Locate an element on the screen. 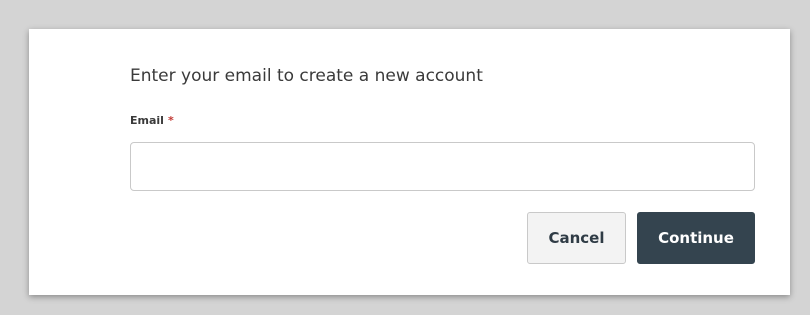 The height and width of the screenshot is (315, 810). dialog-heading: Enter your email to create a new account is located at coordinates (306, 76).